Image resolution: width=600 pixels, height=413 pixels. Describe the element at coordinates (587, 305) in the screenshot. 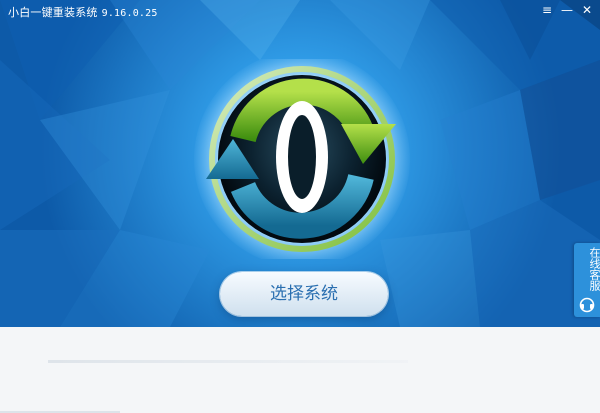

I see `headset-icon` at that location.